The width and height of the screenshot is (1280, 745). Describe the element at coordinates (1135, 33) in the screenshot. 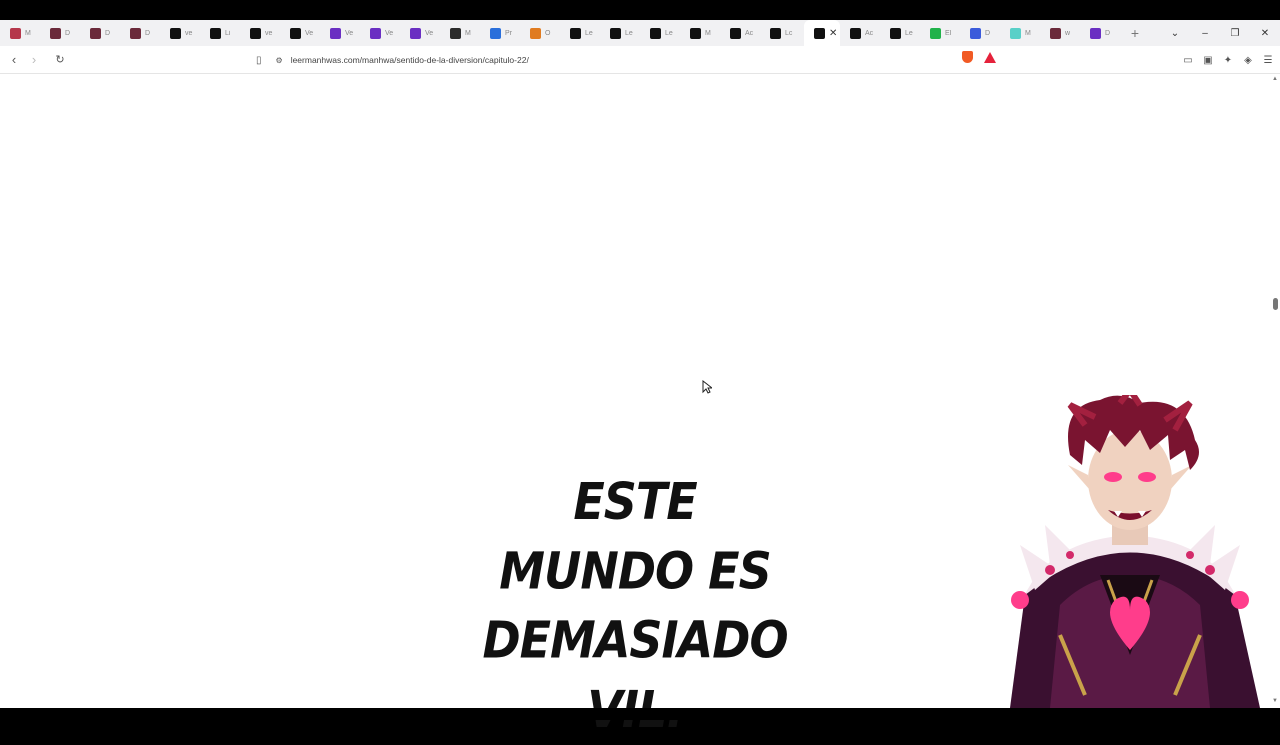

I see `new-tab-button: +` at that location.